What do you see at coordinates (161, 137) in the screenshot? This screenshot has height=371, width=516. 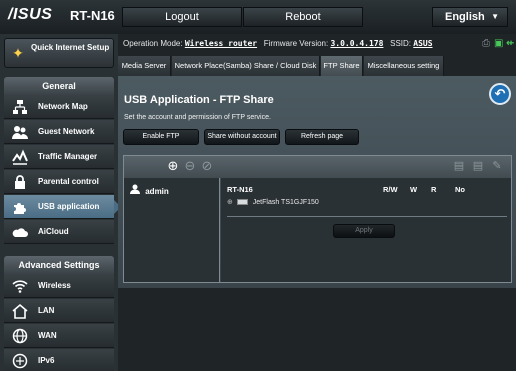 I see `enable-ftp-button: Enable FTP` at bounding box center [161, 137].